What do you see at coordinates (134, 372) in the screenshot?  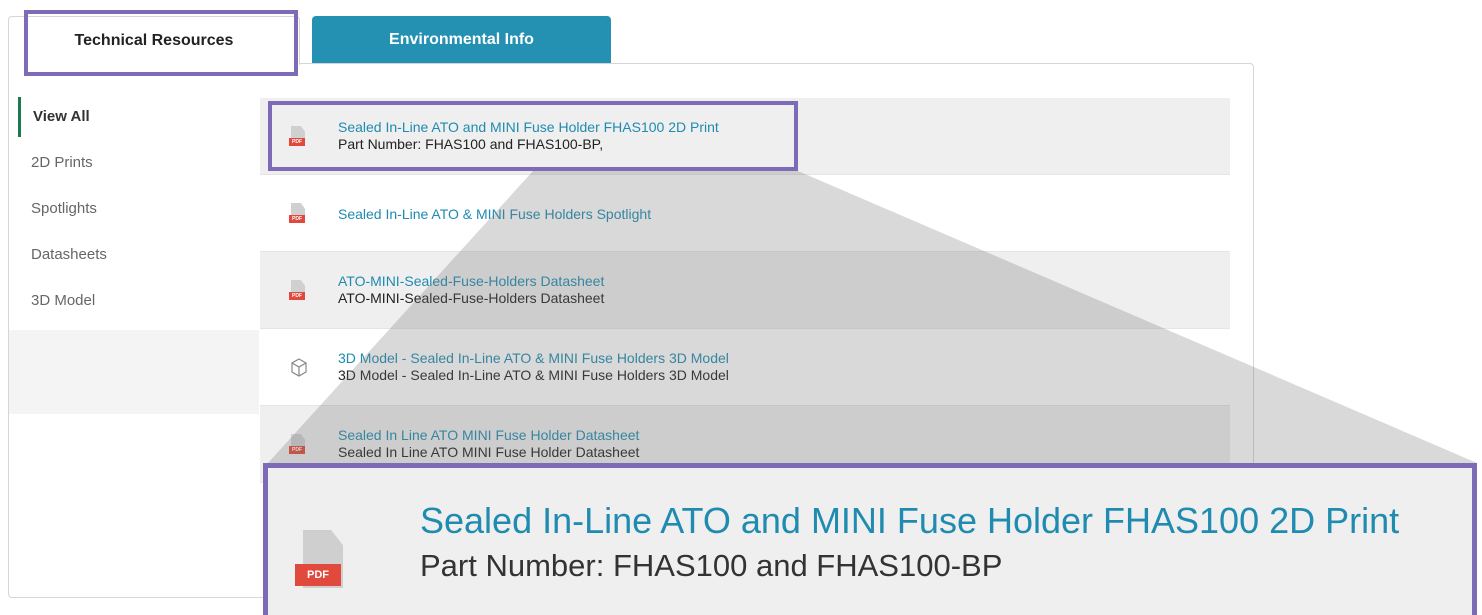 I see `sidebar-footer-area` at bounding box center [134, 372].